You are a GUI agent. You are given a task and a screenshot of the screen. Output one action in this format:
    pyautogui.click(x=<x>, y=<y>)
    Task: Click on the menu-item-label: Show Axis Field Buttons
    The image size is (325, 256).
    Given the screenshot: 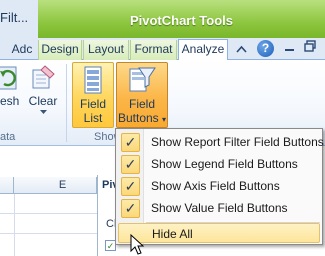 What is the action you would take?
    pyautogui.click(x=215, y=186)
    